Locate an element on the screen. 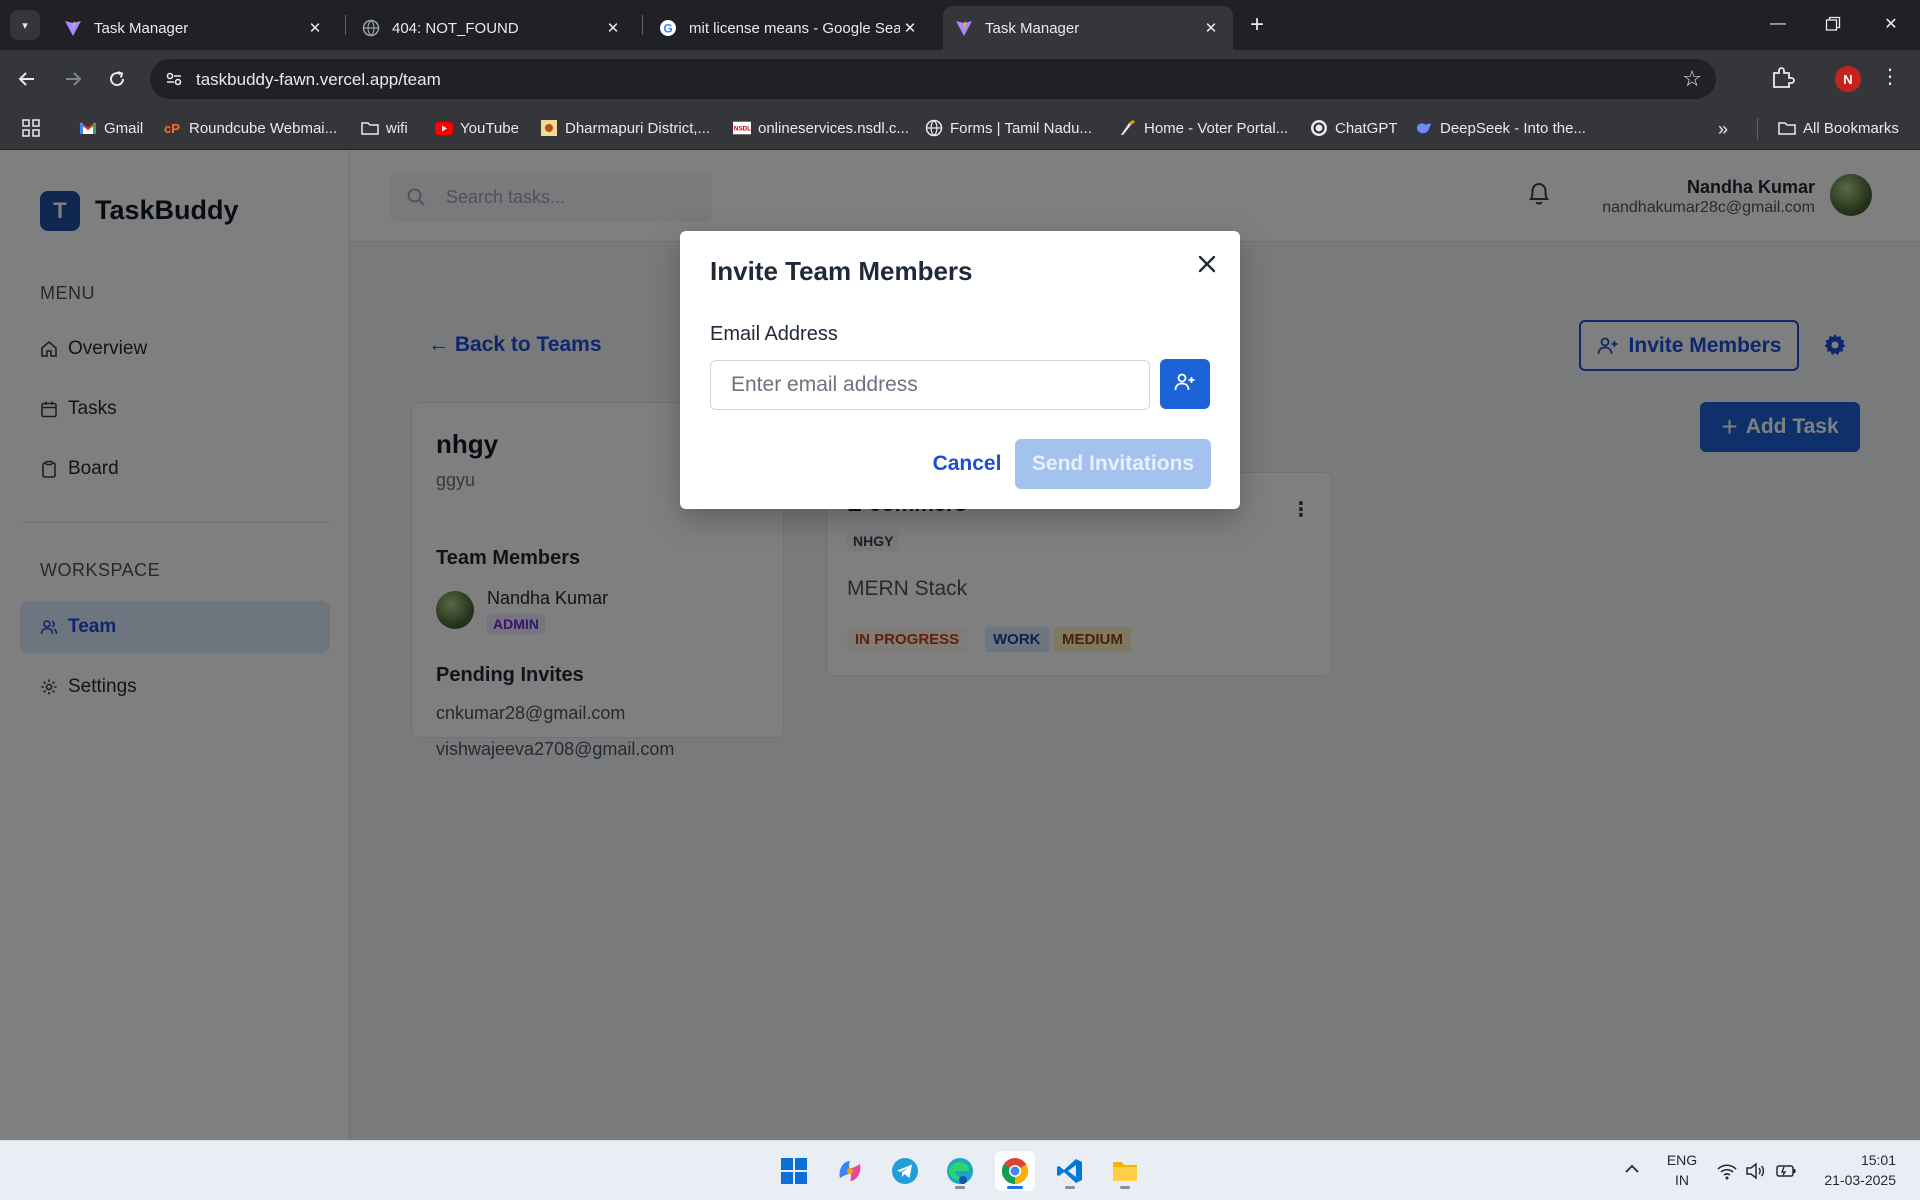 The width and height of the screenshot is (1920, 1200). email-address-label: Email Address is located at coordinates (774, 334).